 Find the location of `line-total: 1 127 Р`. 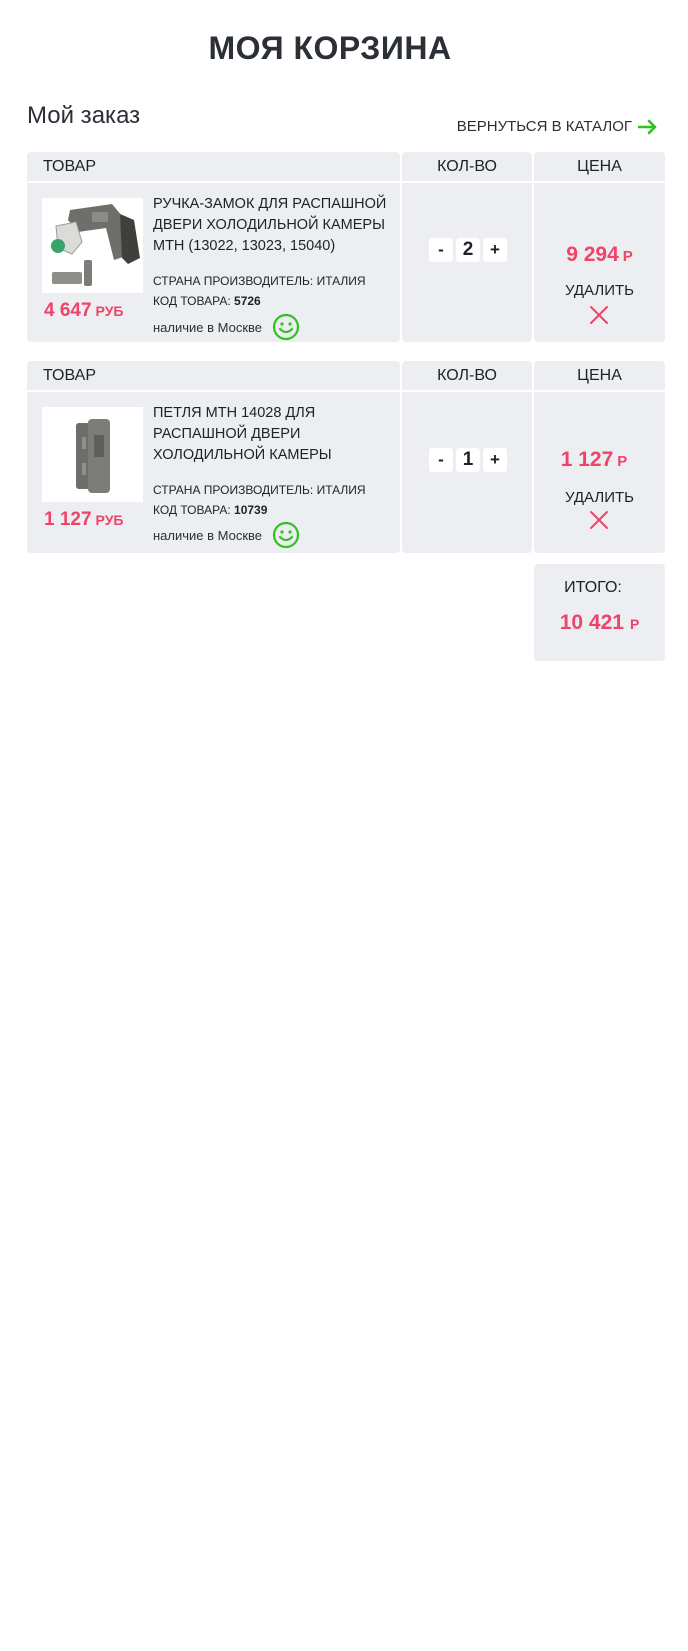

line-total: 1 127 Р is located at coordinates (594, 460).